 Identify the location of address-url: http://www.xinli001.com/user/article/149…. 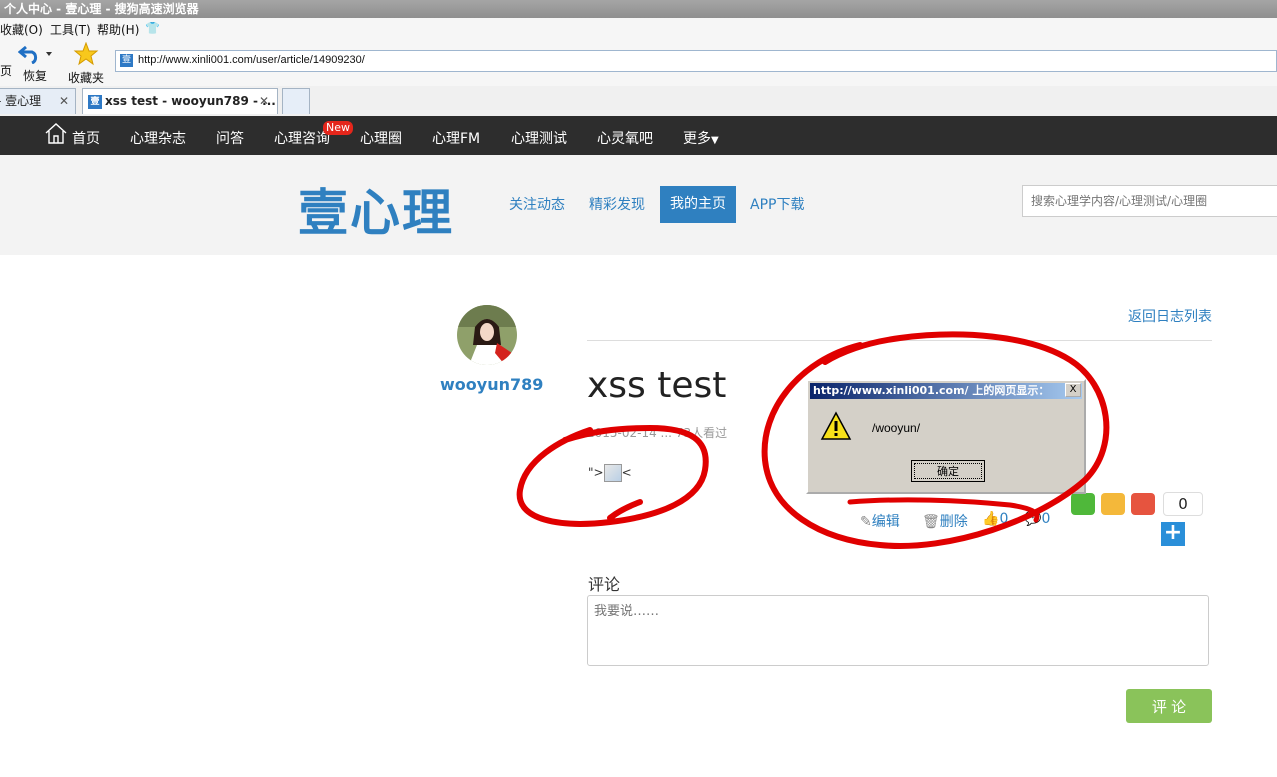
(251, 60).